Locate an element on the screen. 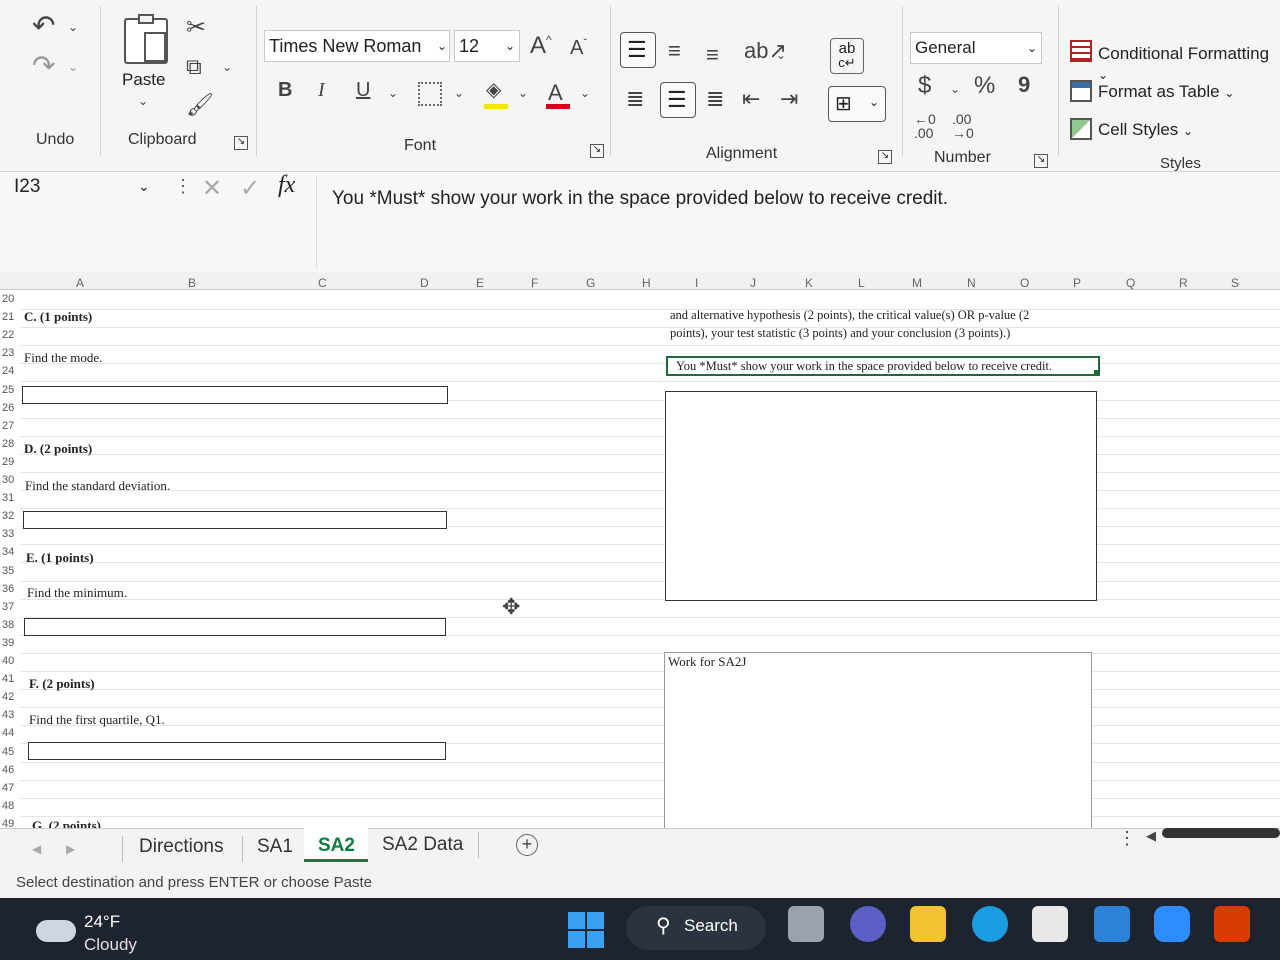 This screenshot has height=960, width=1280. cut-icon: ✂ is located at coordinates (196, 28).